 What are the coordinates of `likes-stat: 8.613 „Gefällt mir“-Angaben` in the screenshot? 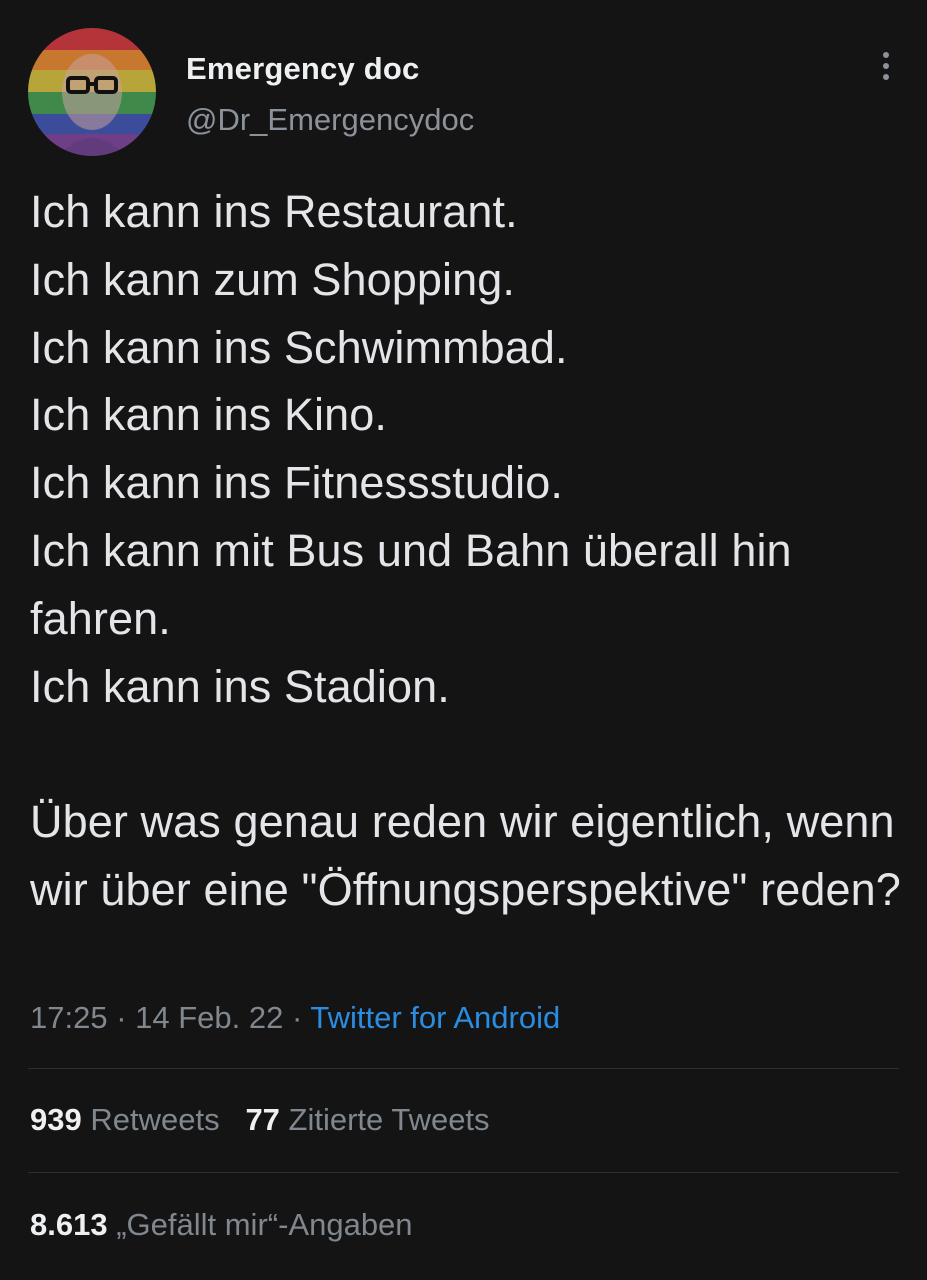 It's located at (221, 1224).